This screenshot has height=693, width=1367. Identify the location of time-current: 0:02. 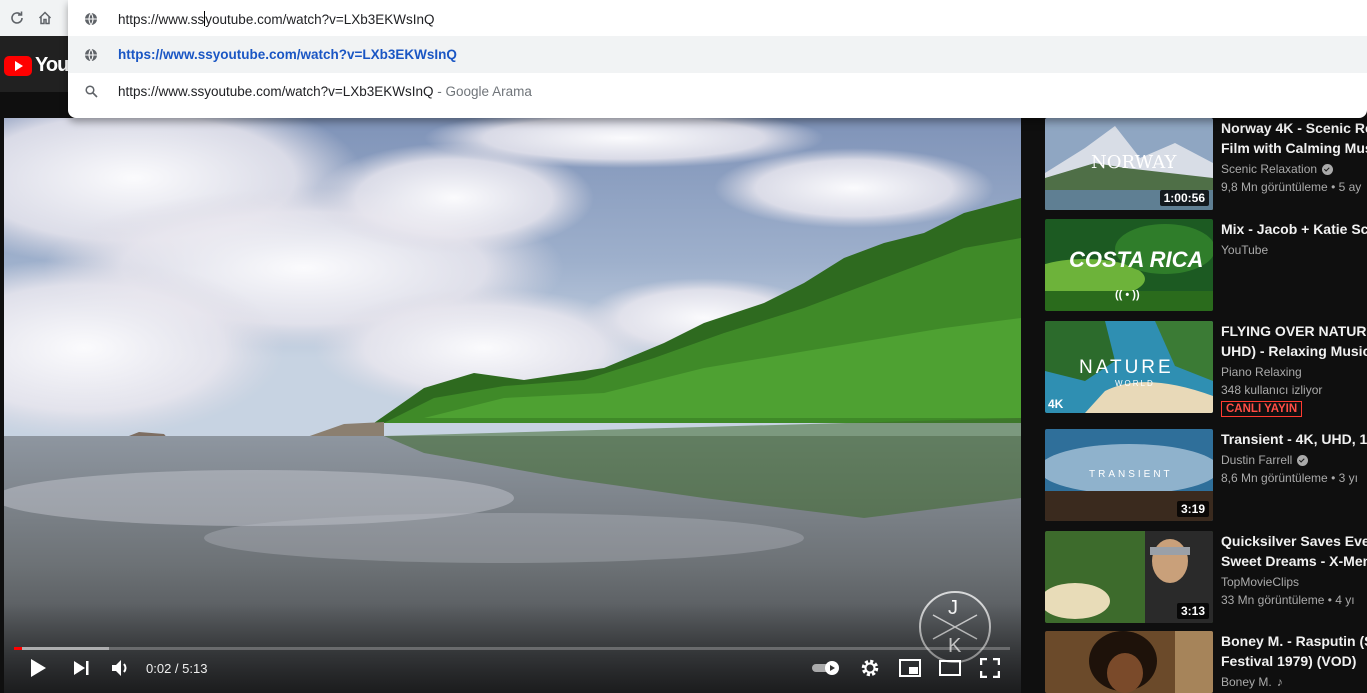
(159, 668).